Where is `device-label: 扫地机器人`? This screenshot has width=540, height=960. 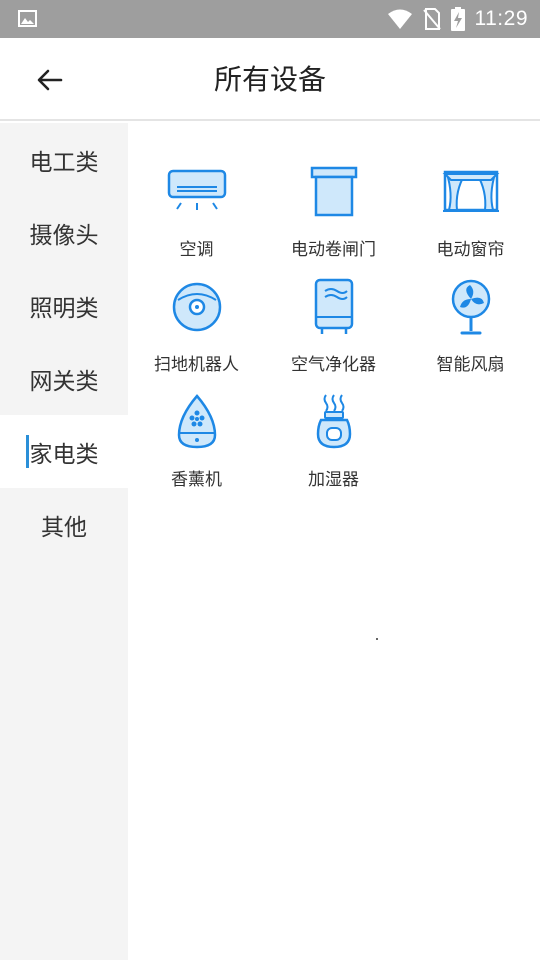
device-label: 扫地机器人 is located at coordinates (196, 365).